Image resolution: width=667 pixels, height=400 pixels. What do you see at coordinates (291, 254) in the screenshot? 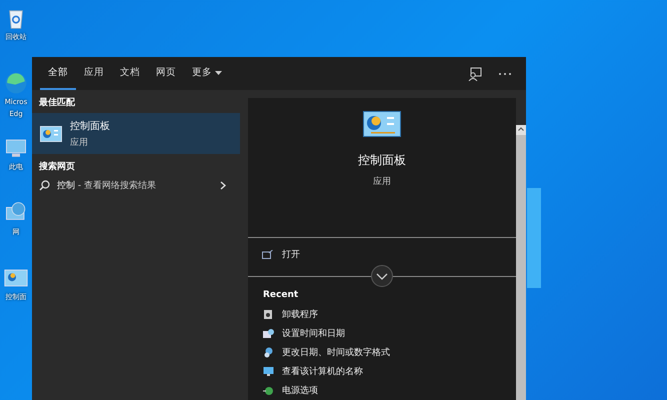
I see `action-label: 打开` at bounding box center [291, 254].